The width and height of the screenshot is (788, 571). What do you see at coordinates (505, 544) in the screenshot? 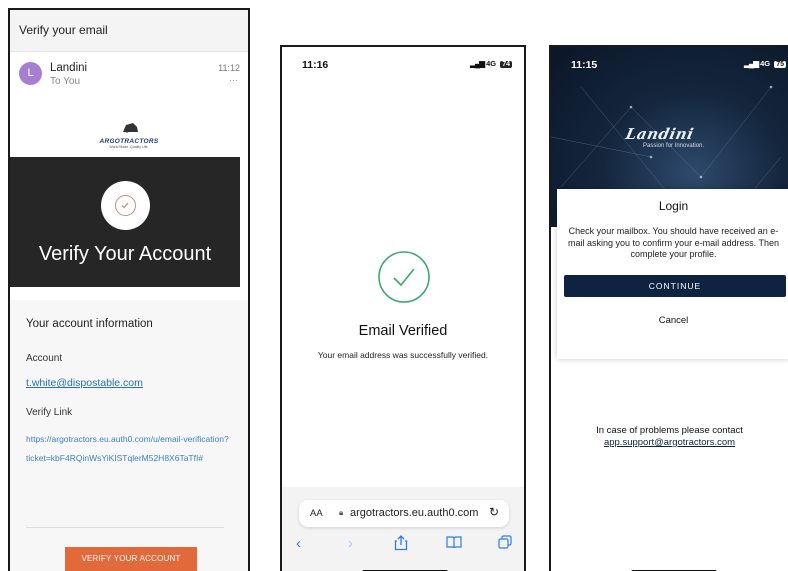
I see `tabs-icon` at bounding box center [505, 544].